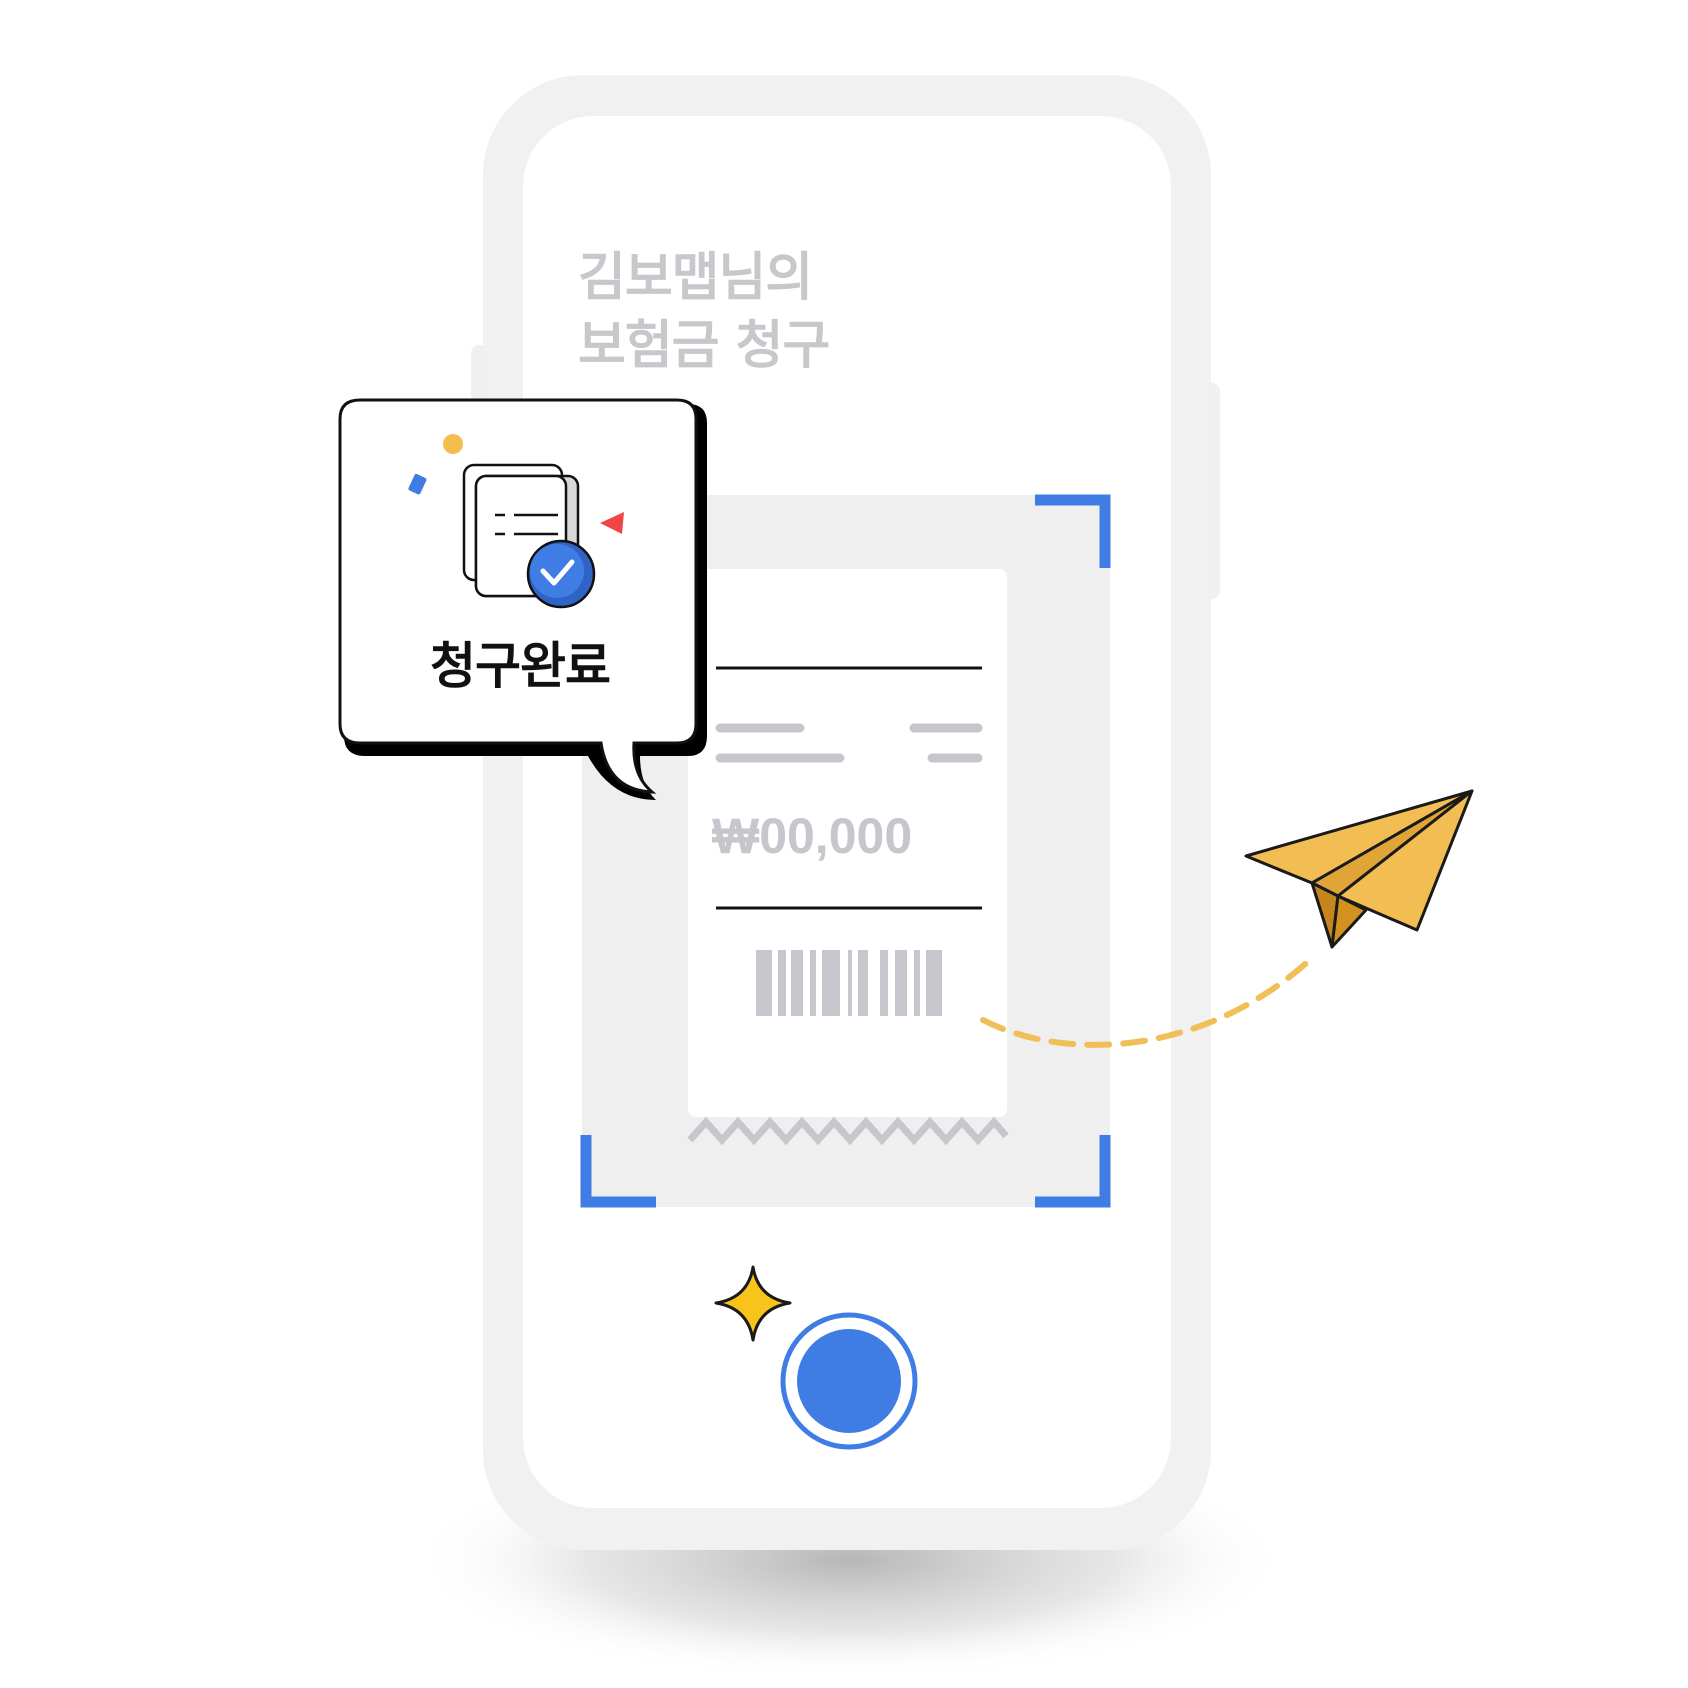 Image resolution: width=1688 pixels, height=1688 pixels. What do you see at coordinates (704, 346) in the screenshot?
I see `screen-title-line2: 보험금 청구` at bounding box center [704, 346].